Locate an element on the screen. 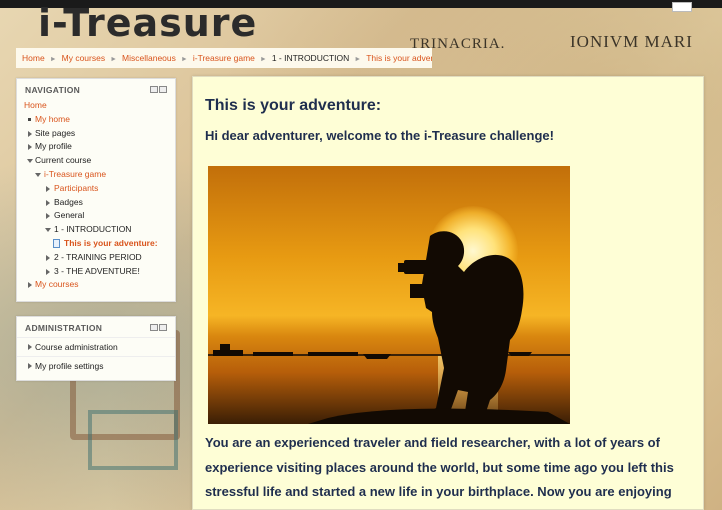 The height and width of the screenshot is (510, 722). admin-item-profile-settings: My profile settings is located at coordinates (96, 365).